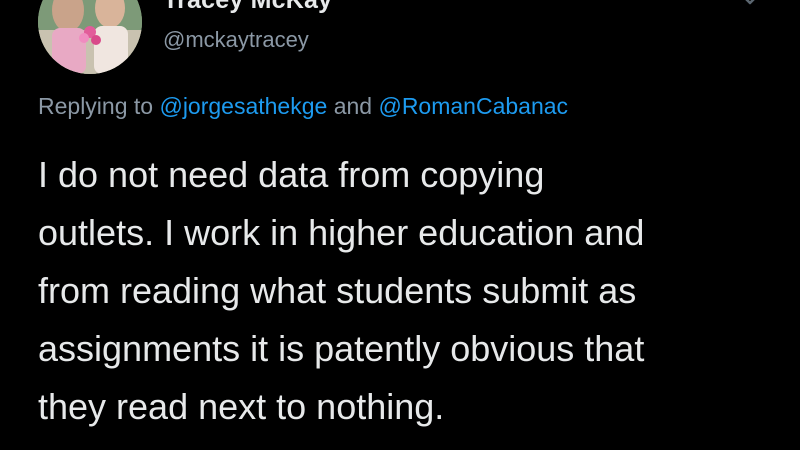 This screenshot has width=800, height=450. Describe the element at coordinates (341, 232) in the screenshot. I see `tweet-text-line: outlets. I work in higher education and` at that location.